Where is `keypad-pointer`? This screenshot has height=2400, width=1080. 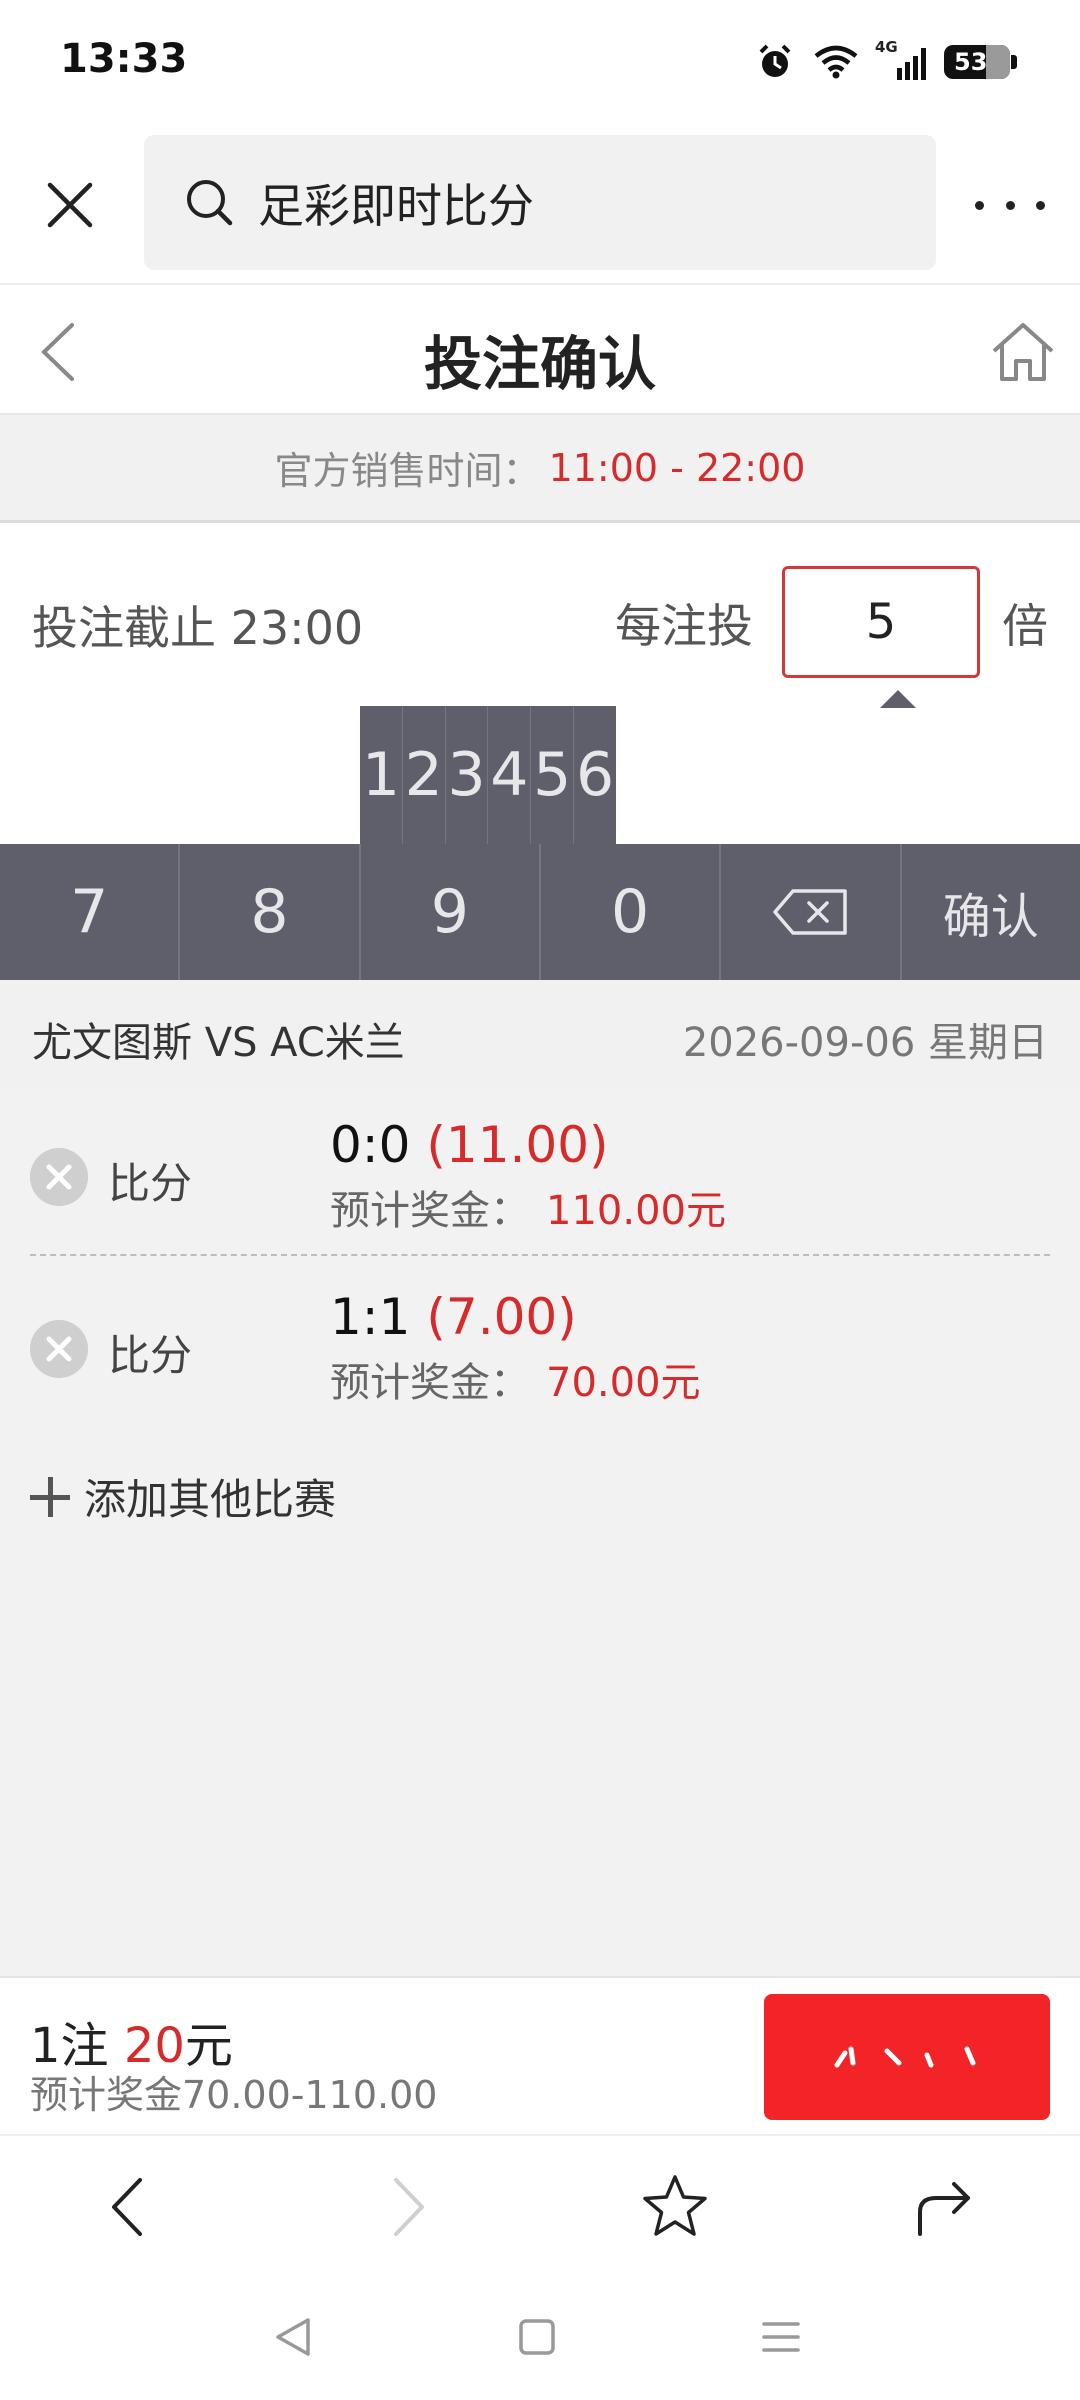 keypad-pointer is located at coordinates (898, 699).